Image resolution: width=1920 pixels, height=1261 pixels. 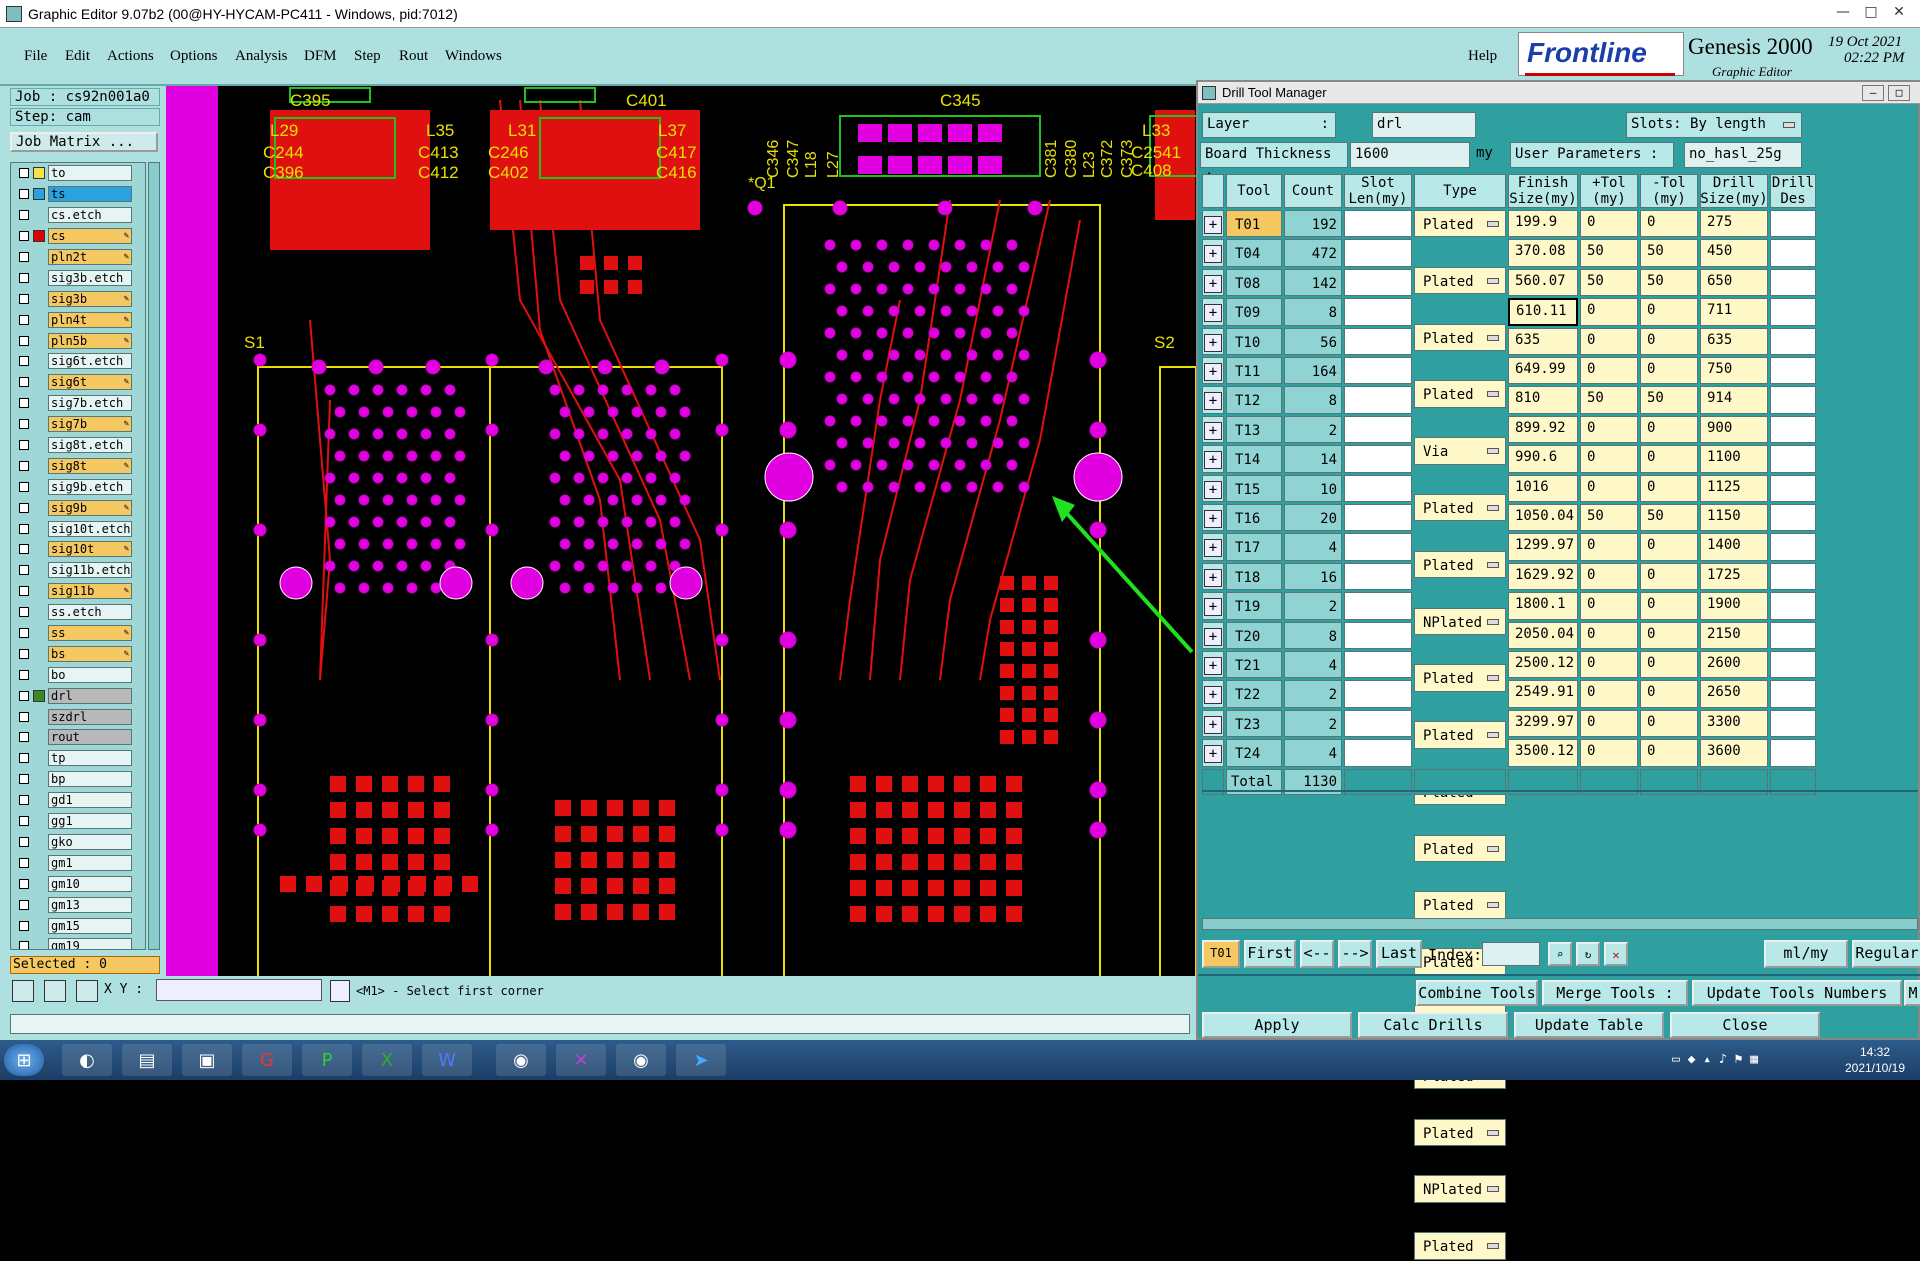 What do you see at coordinates (1543, 723) in the screenshot?
I see `finish-input: 3299.97` at bounding box center [1543, 723].